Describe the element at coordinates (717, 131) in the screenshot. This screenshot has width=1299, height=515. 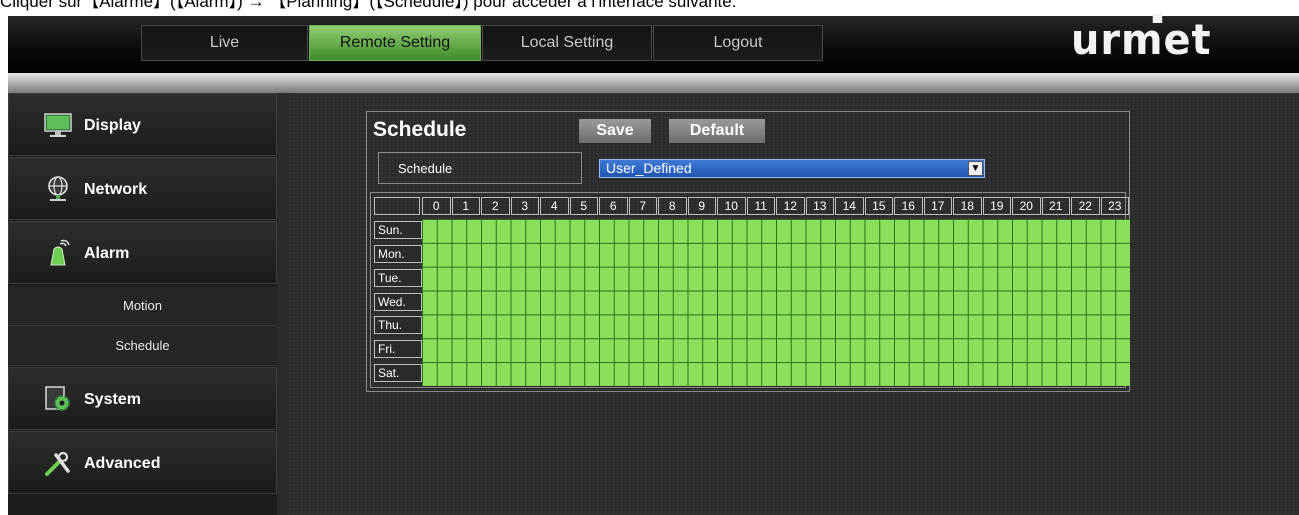
I see `default-button: Default` at that location.